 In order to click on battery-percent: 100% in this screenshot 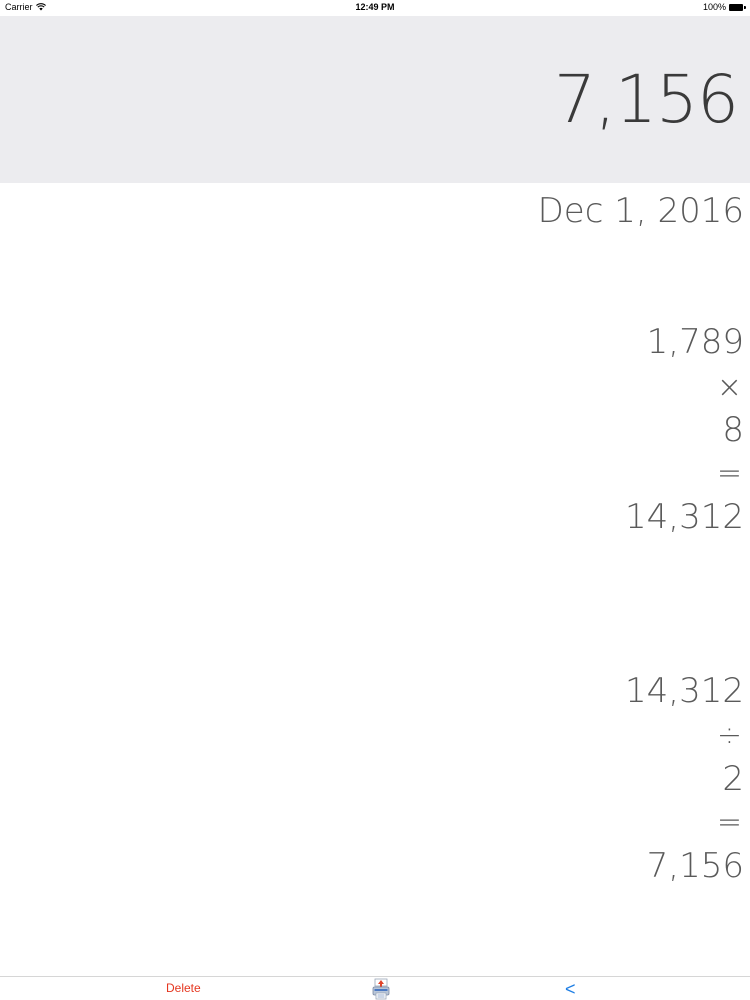, I will do `click(714, 7)`.